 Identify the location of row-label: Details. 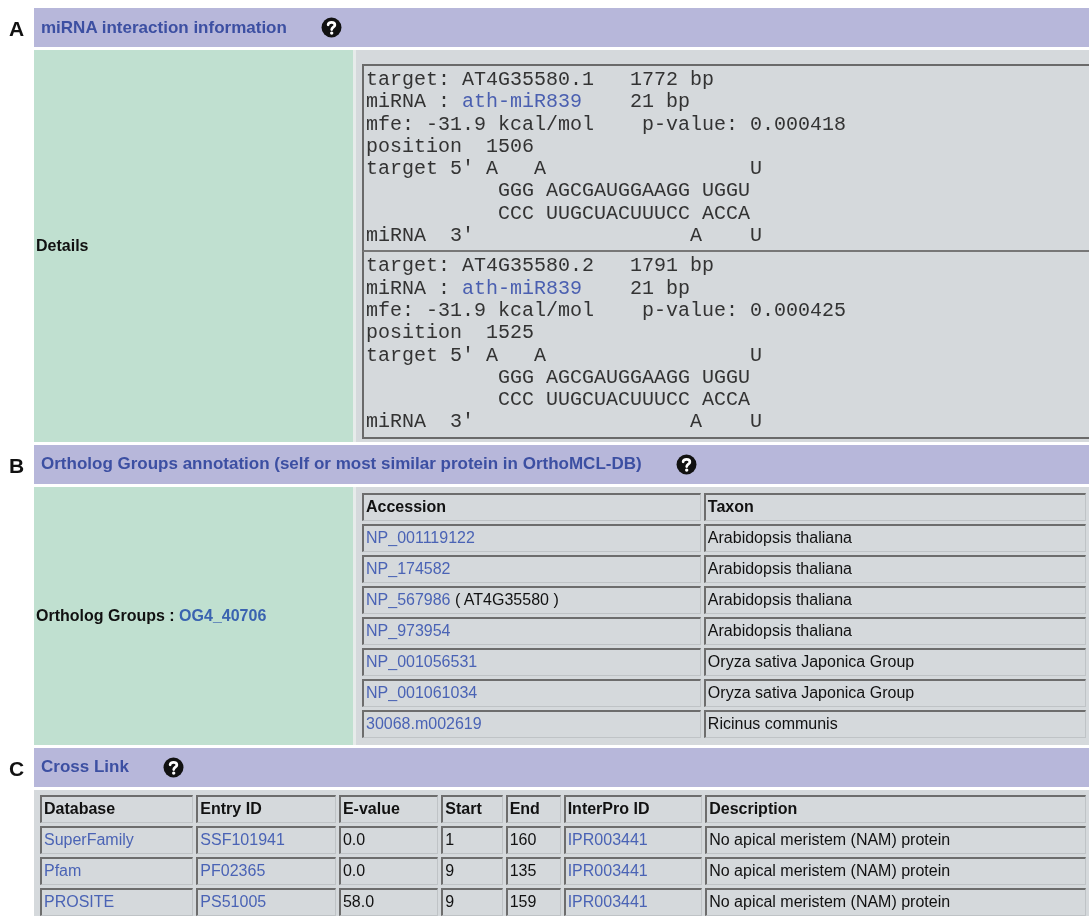
(62, 245).